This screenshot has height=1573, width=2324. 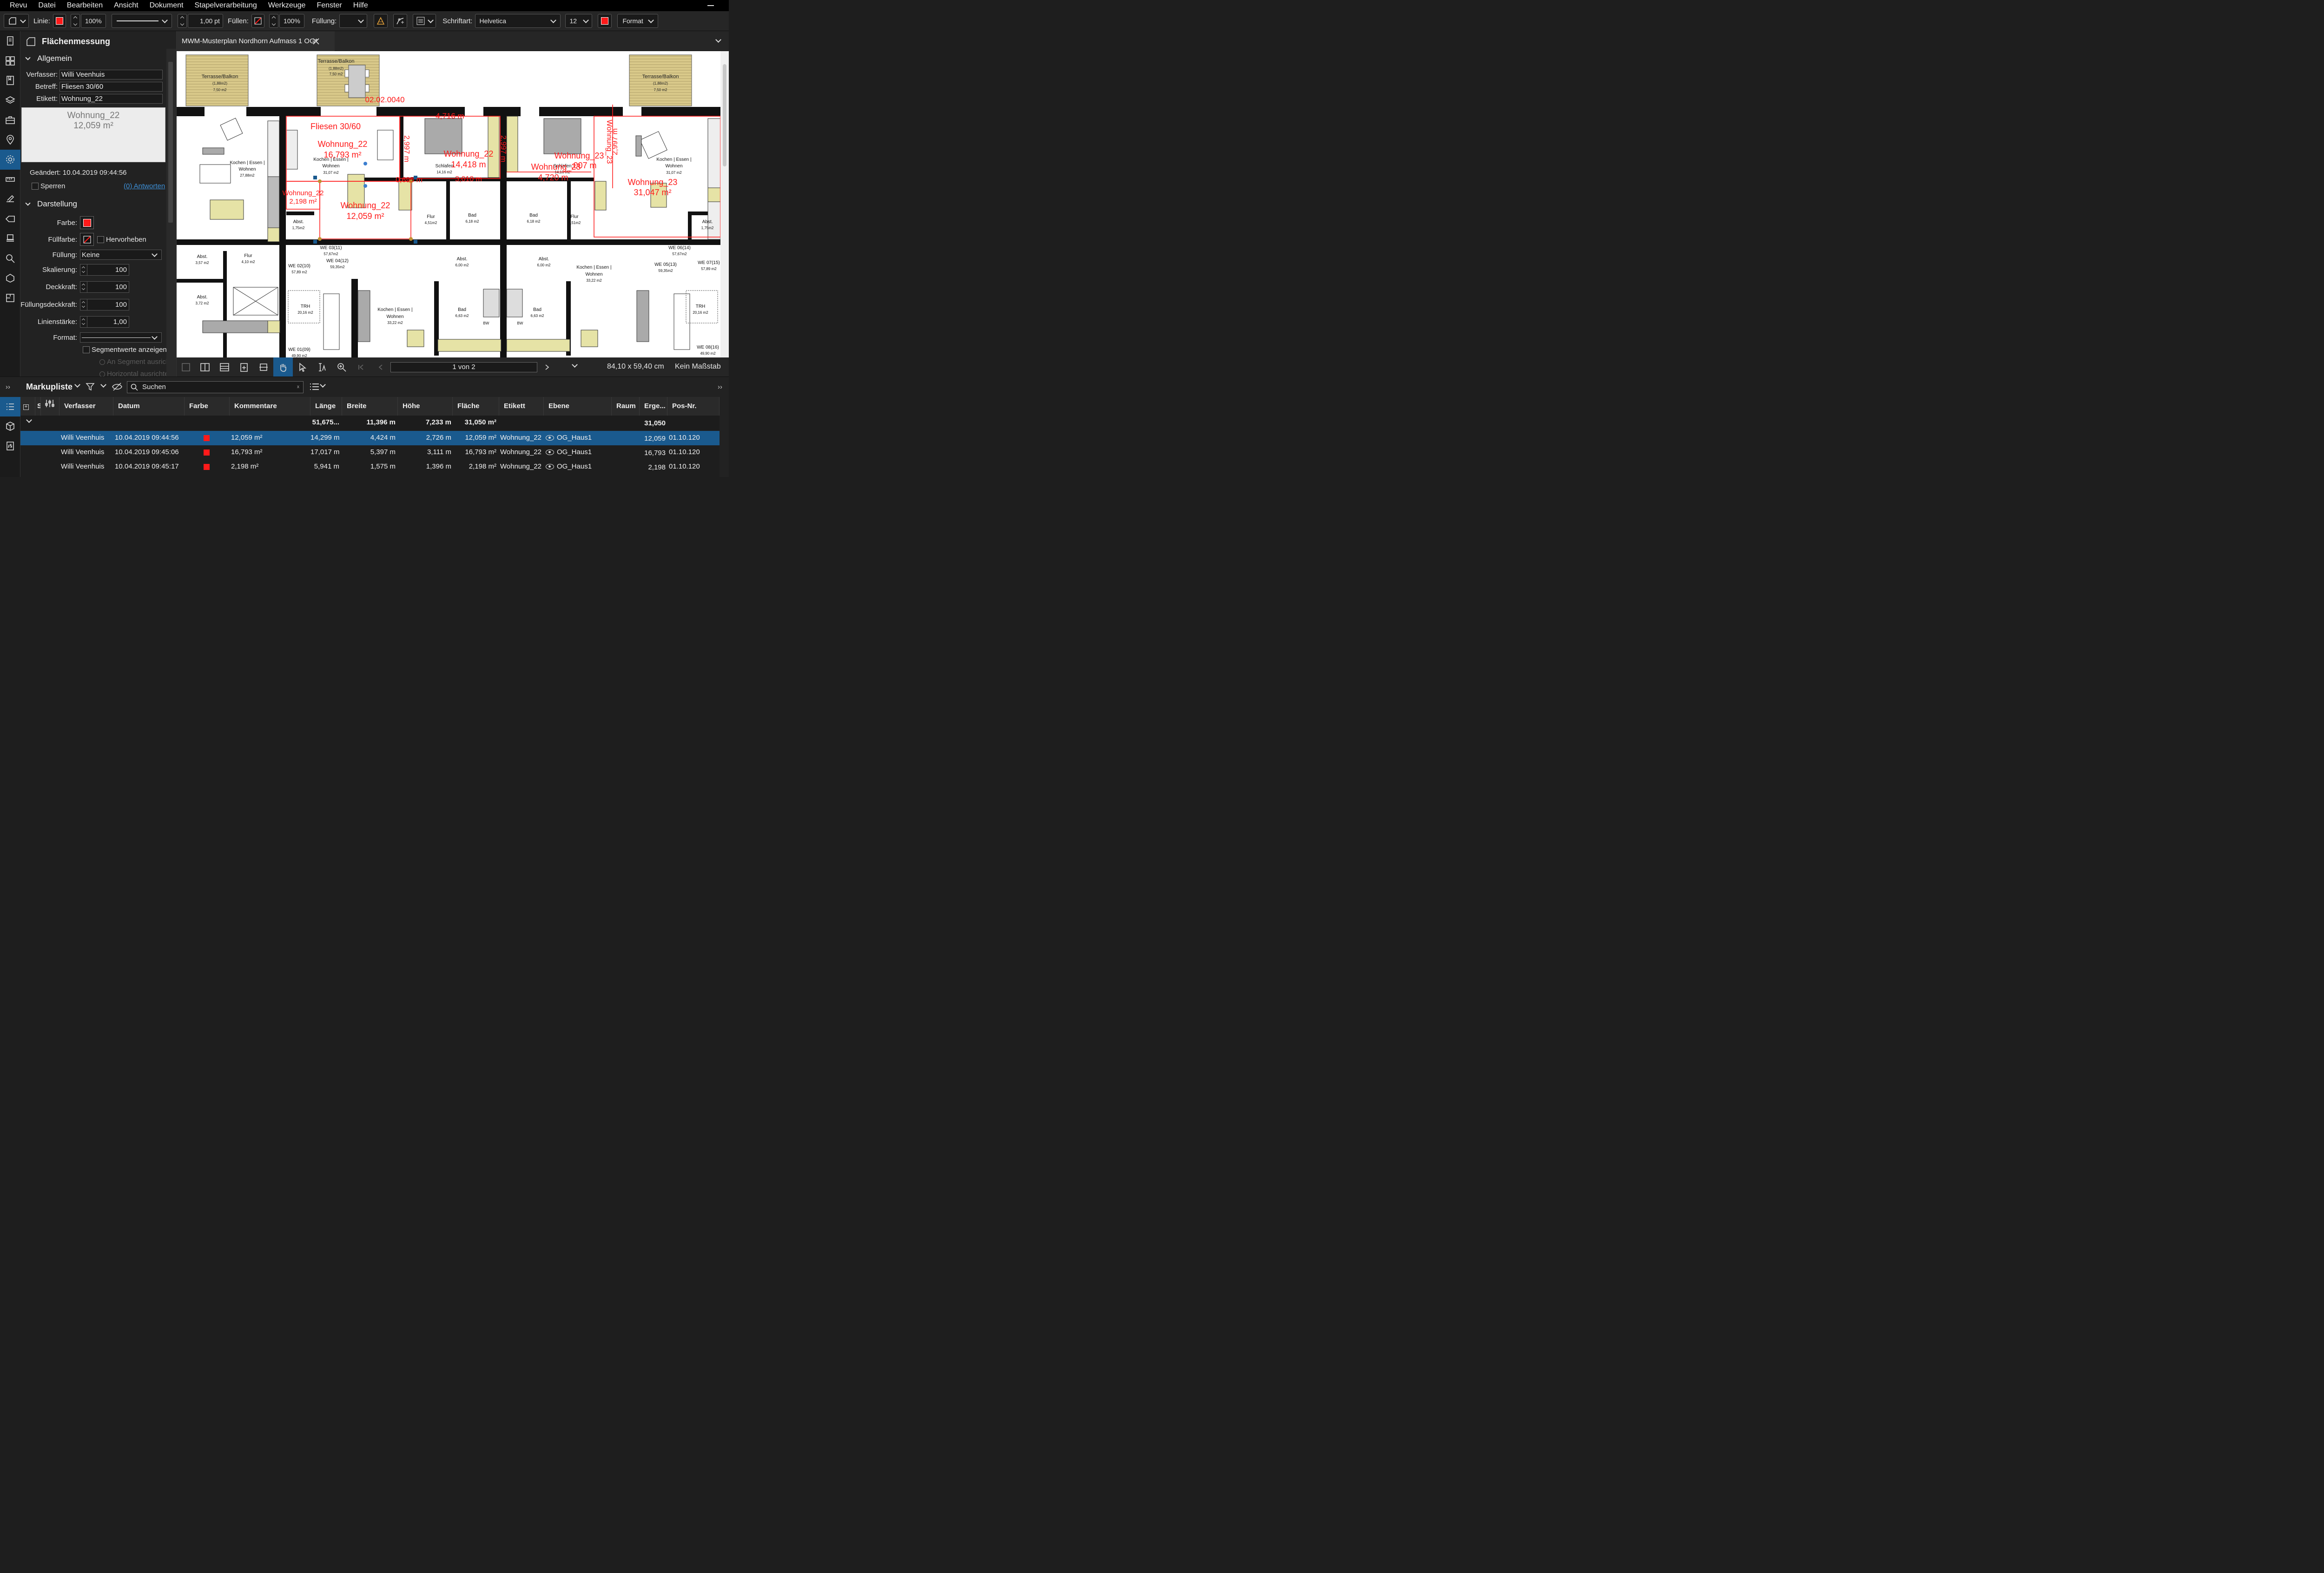 What do you see at coordinates (121, 255) in the screenshot?
I see `filling-dropdown: Keine` at bounding box center [121, 255].